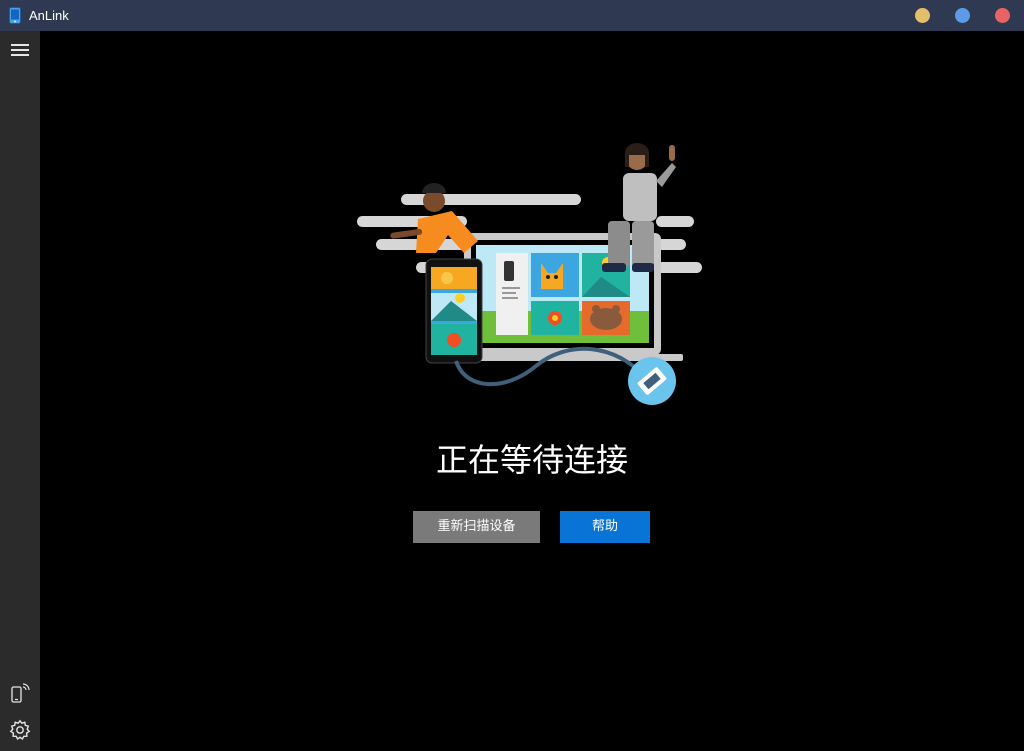 Image resolution: width=1024 pixels, height=751 pixels. I want to click on gear-icon, so click(20, 730).